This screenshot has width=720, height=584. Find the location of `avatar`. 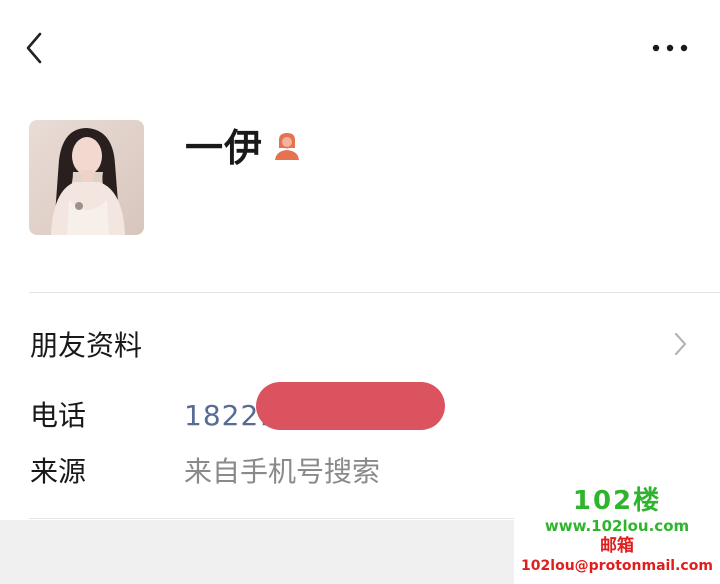

avatar is located at coordinates (86, 177).